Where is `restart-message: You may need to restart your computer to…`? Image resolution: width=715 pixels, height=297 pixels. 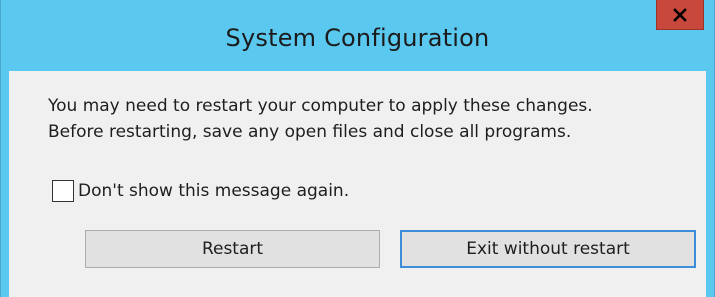
restart-message: You may need to restart your computer to… is located at coordinates (320, 119).